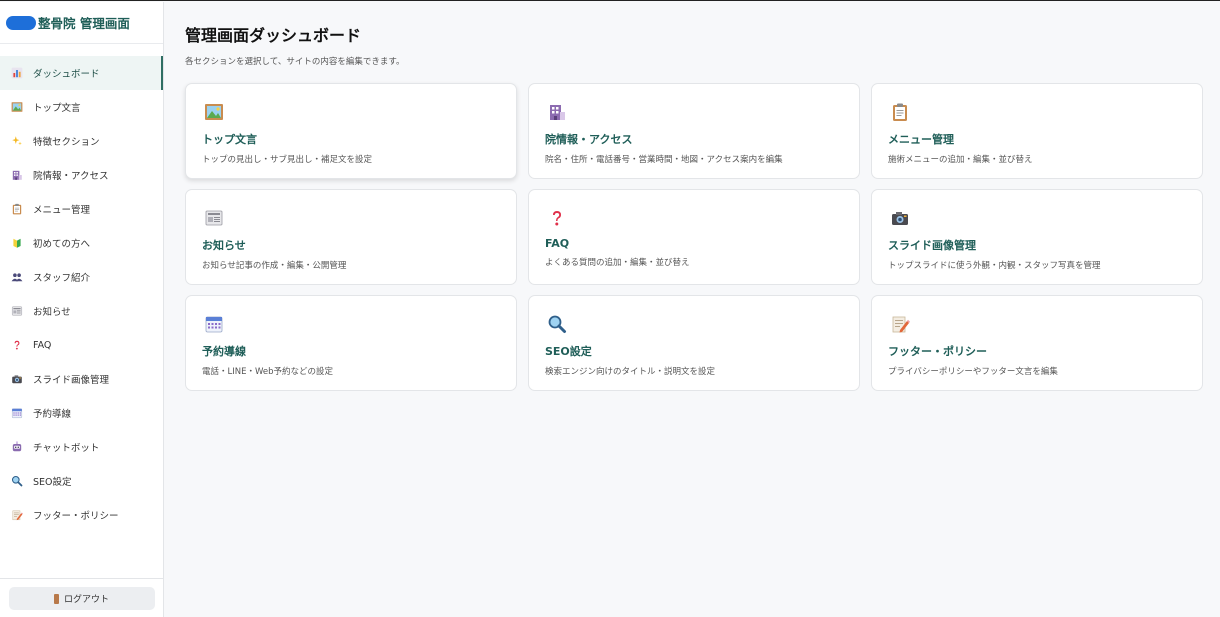 The width and height of the screenshot is (1220, 617). Describe the element at coordinates (81, 107) in the screenshot. I see `sidebar-item-1: トップ文言` at that location.